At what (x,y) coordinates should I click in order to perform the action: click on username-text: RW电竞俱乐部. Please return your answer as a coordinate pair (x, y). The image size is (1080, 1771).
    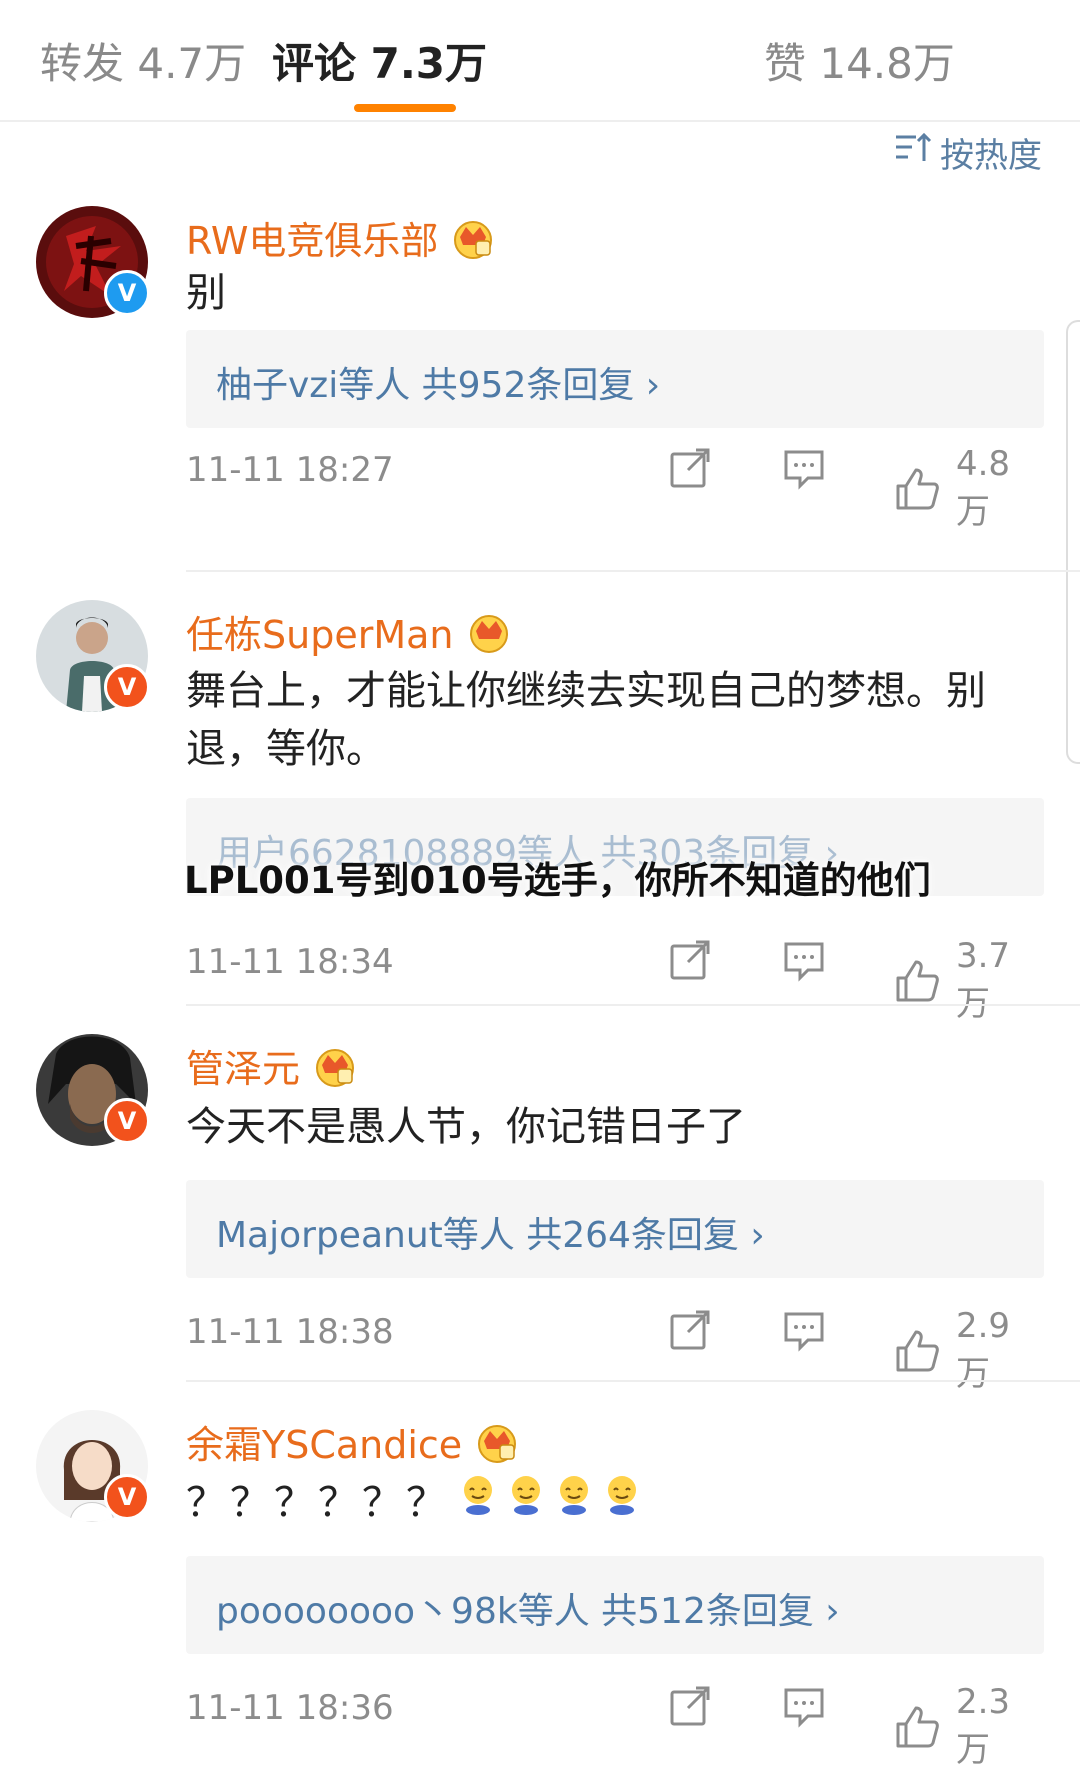
    Looking at the image, I should click on (312, 241).